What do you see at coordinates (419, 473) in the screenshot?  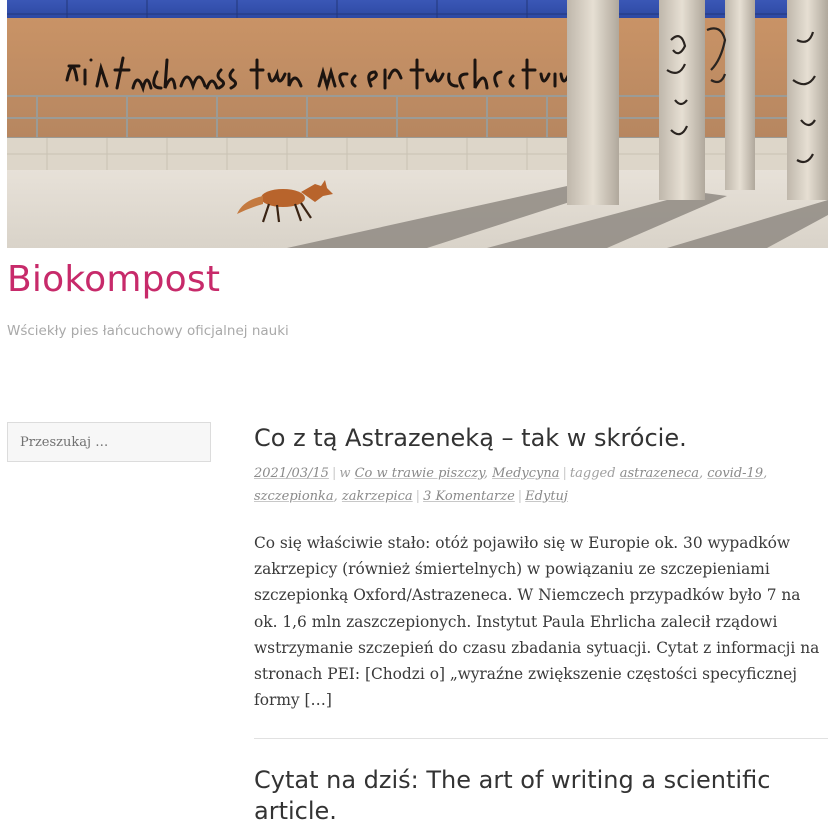 I see `category-link: Co w trawie piszczy` at bounding box center [419, 473].